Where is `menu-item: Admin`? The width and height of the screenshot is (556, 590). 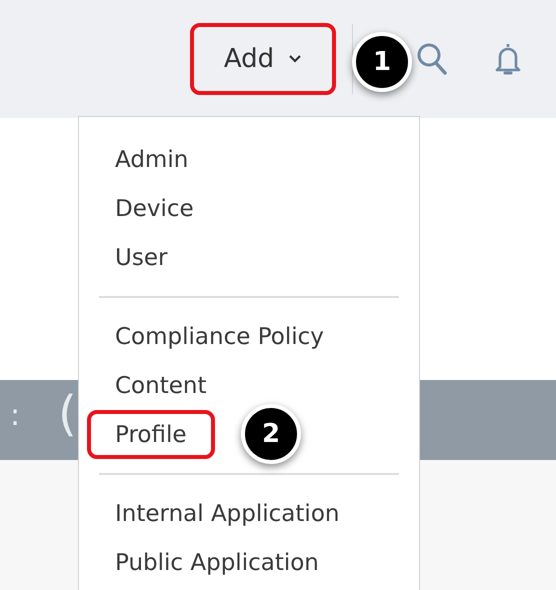
menu-item: Admin is located at coordinates (151, 159).